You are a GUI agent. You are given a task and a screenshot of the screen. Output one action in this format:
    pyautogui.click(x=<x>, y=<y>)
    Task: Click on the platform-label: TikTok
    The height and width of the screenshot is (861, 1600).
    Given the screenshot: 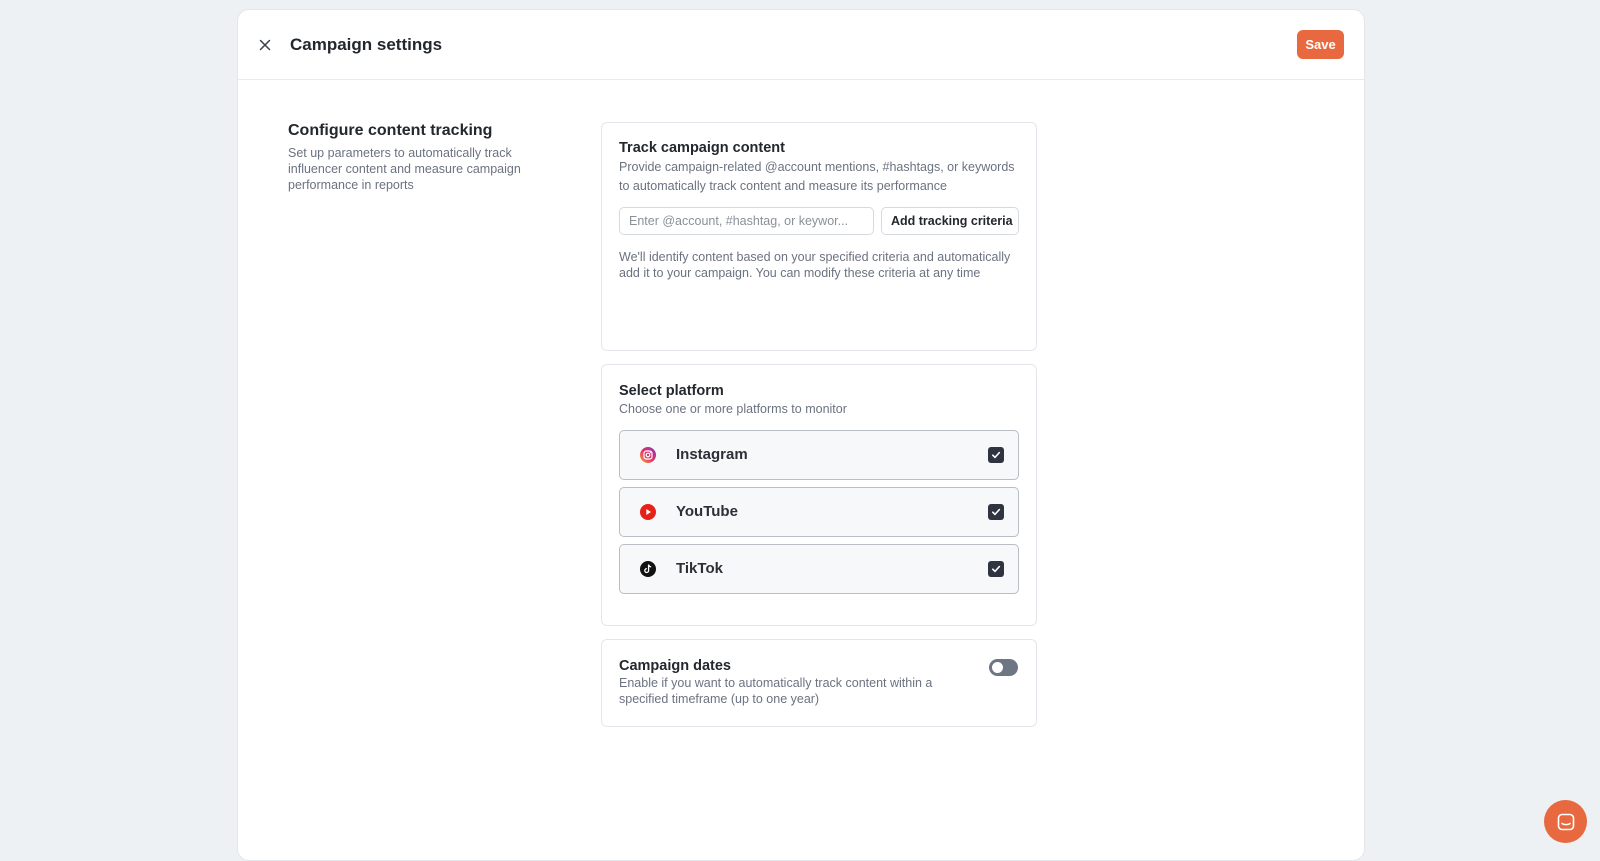 What is the action you would take?
    pyautogui.click(x=699, y=568)
    